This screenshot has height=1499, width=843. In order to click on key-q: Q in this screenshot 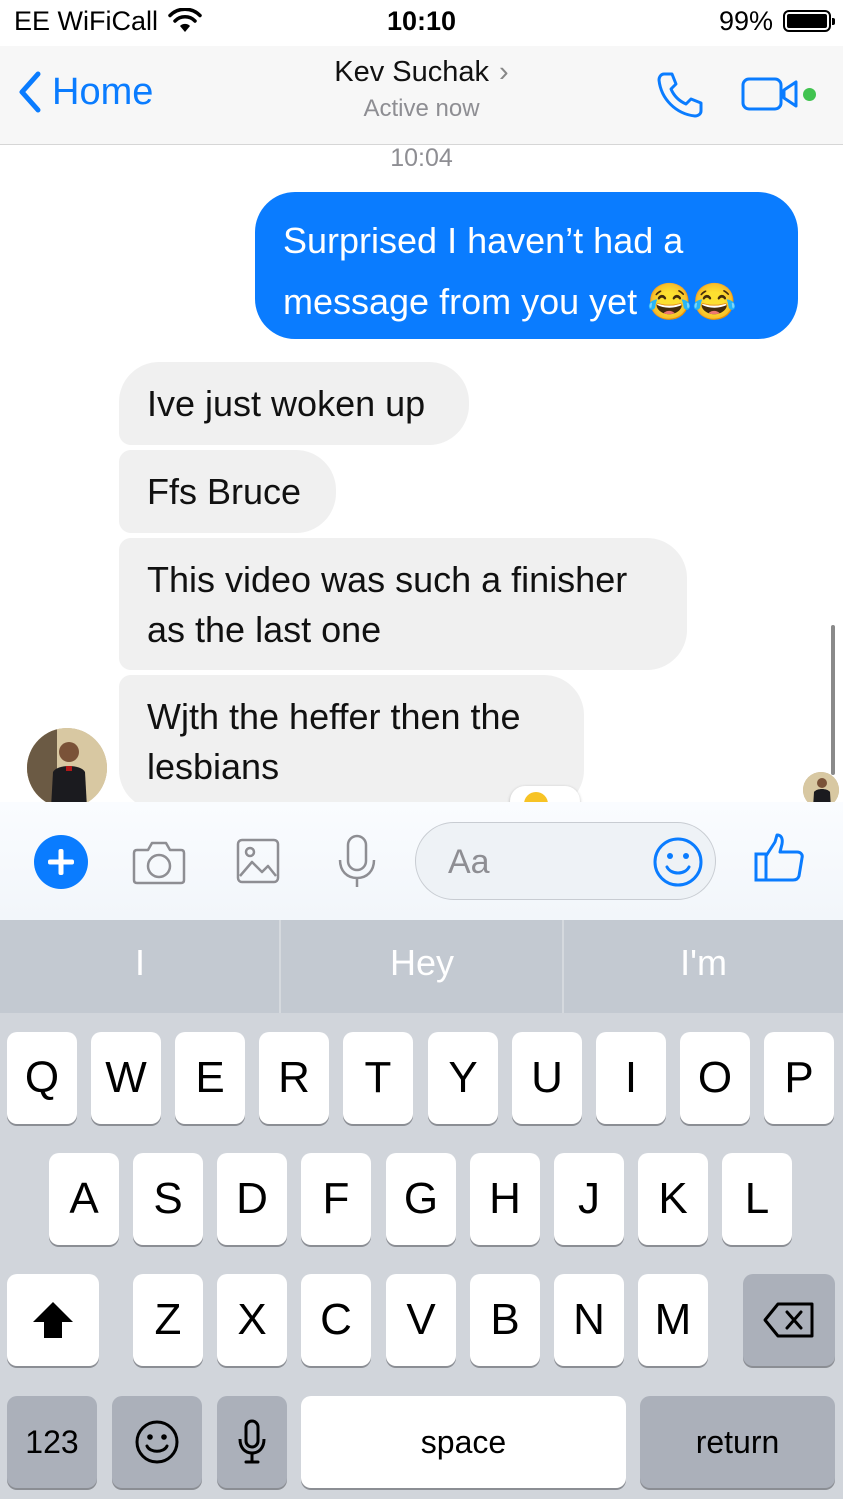, I will do `click(42, 1078)`.